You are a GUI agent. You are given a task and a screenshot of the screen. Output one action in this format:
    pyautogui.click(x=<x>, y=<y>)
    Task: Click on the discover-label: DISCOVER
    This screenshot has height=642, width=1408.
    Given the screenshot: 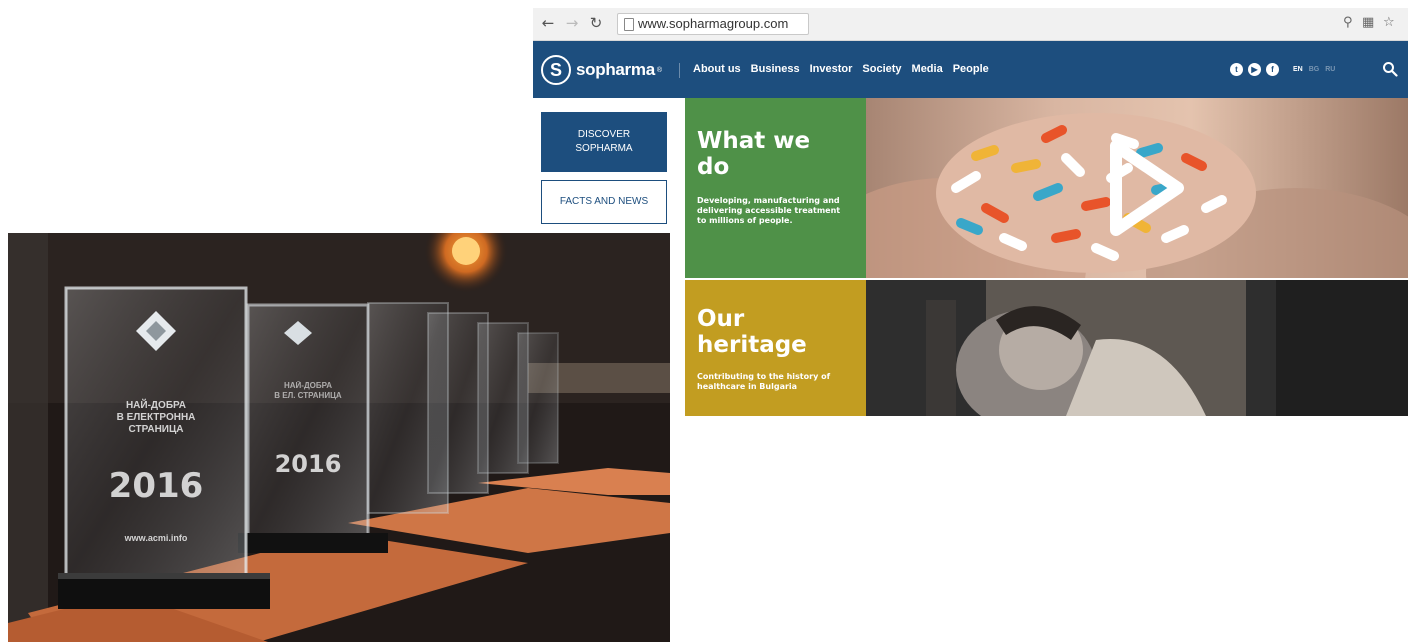 What is the action you would take?
    pyautogui.click(x=604, y=134)
    